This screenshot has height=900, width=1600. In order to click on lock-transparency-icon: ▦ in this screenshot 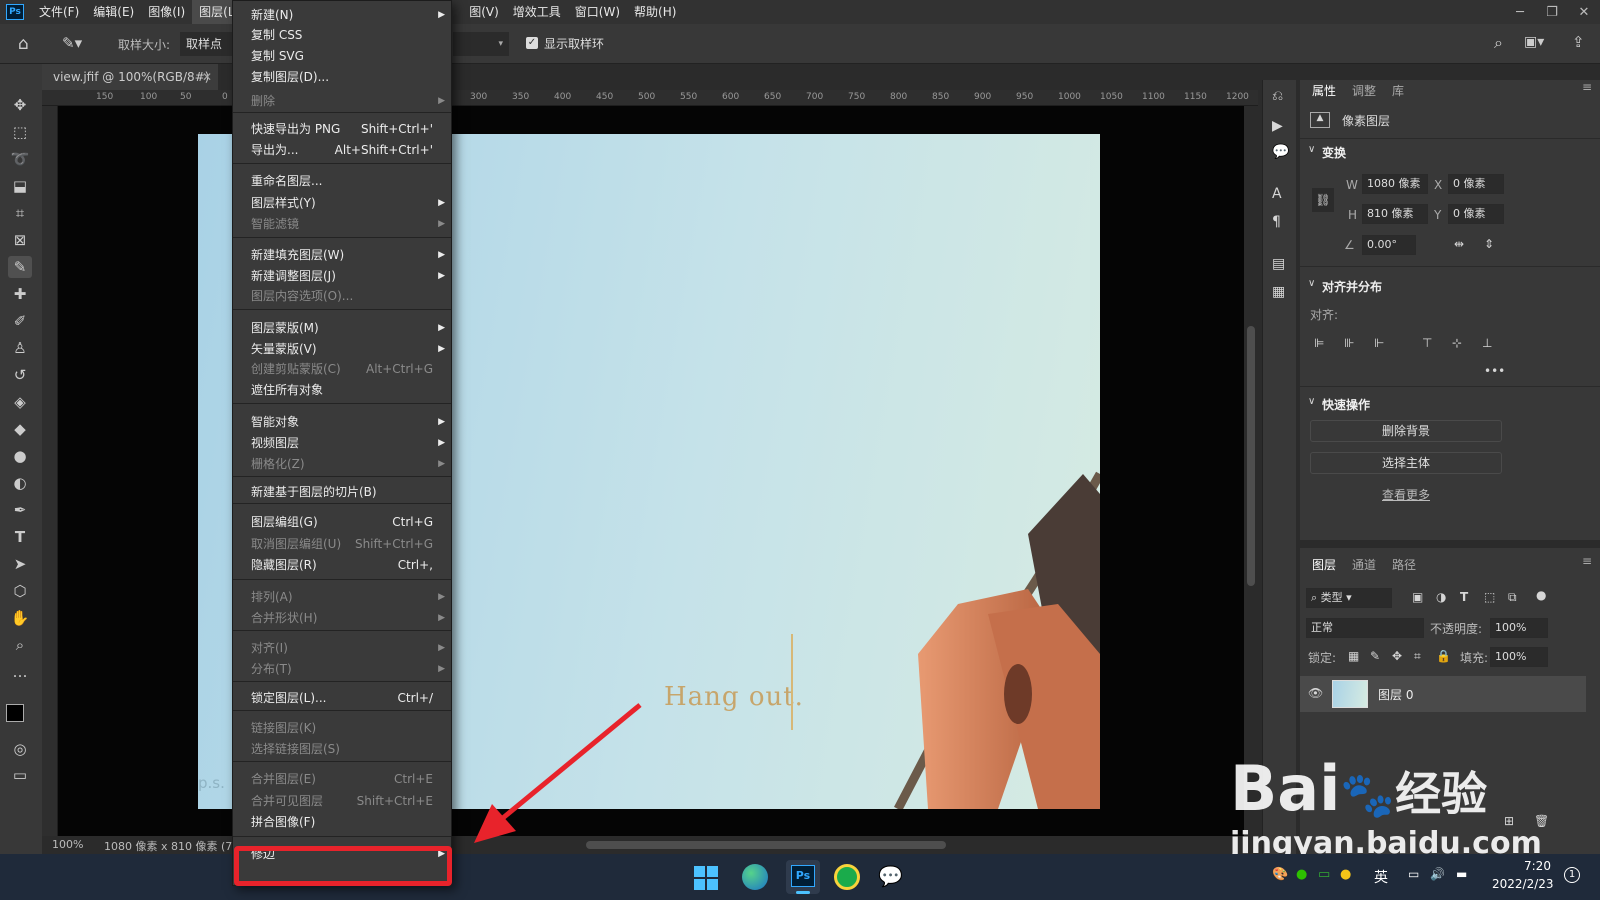, I will do `click(1353, 656)`.